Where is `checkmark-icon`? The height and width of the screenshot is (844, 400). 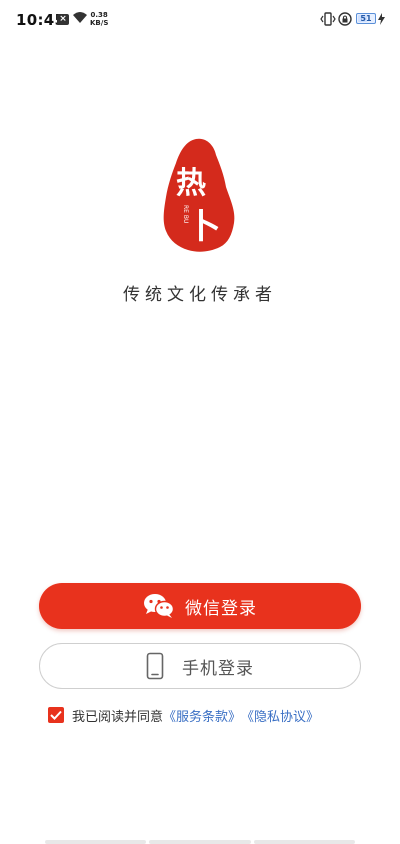
checkmark-icon is located at coordinates (56, 715).